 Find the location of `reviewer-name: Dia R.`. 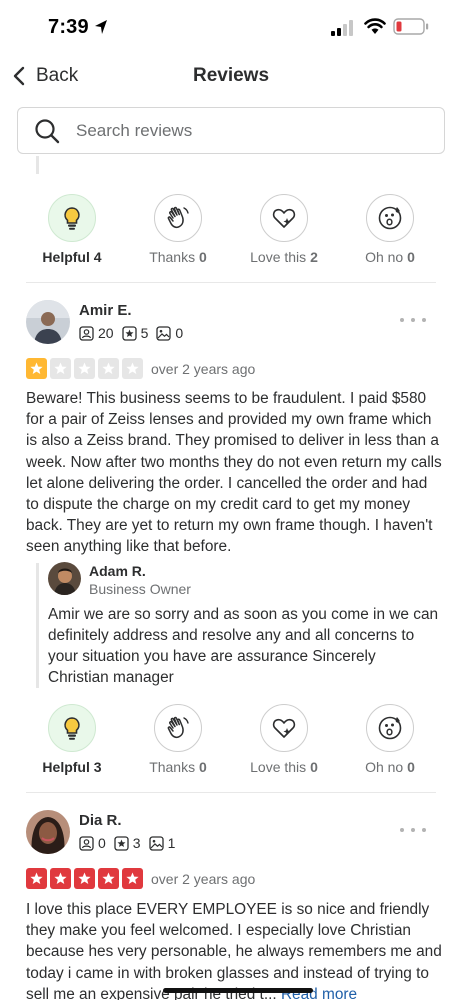

reviewer-name: Dia R. is located at coordinates (100, 820).